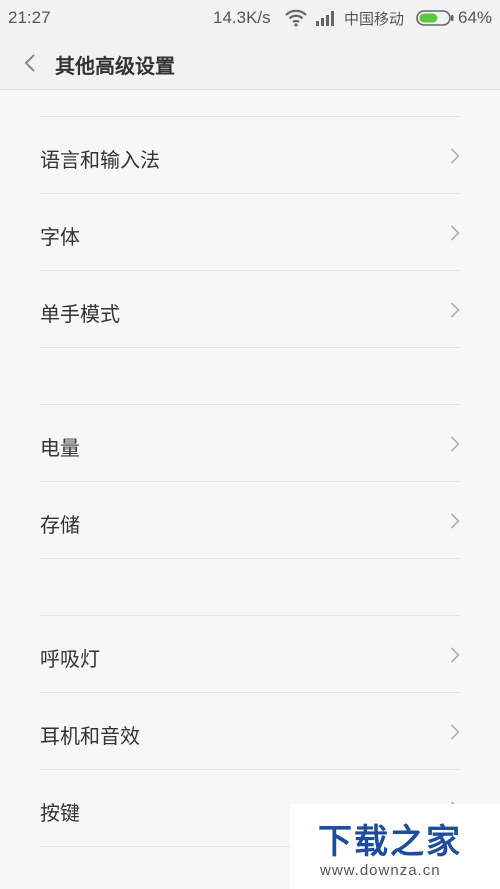  I want to click on wifi-icon, so click(296, 18).